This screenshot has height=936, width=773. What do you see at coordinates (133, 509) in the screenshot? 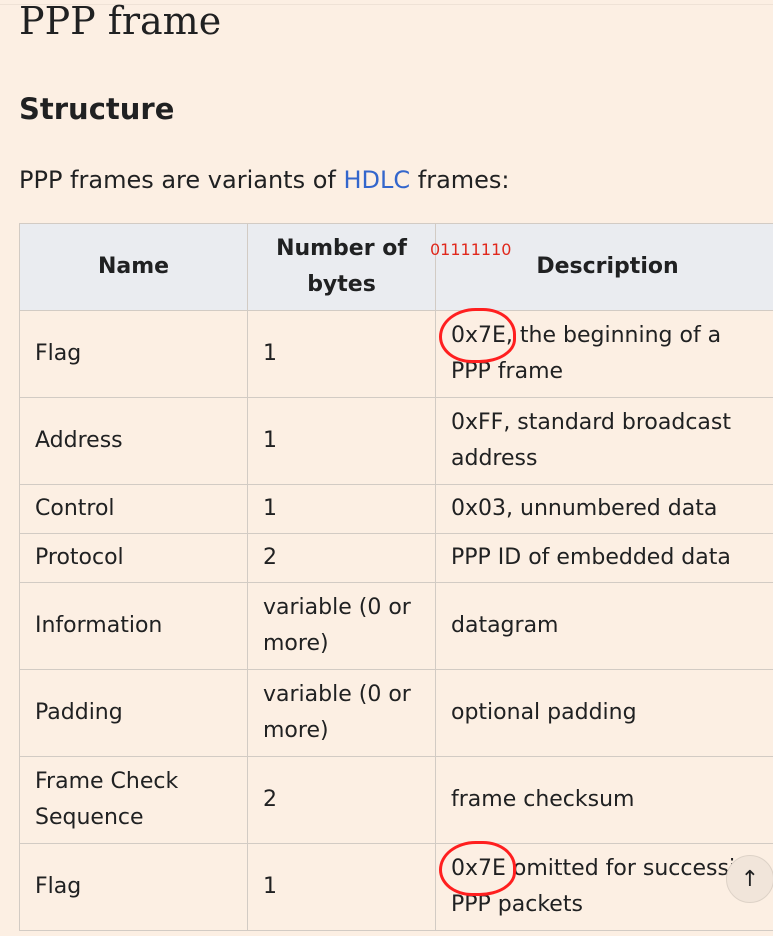
I see `cell-name: Control` at bounding box center [133, 509].